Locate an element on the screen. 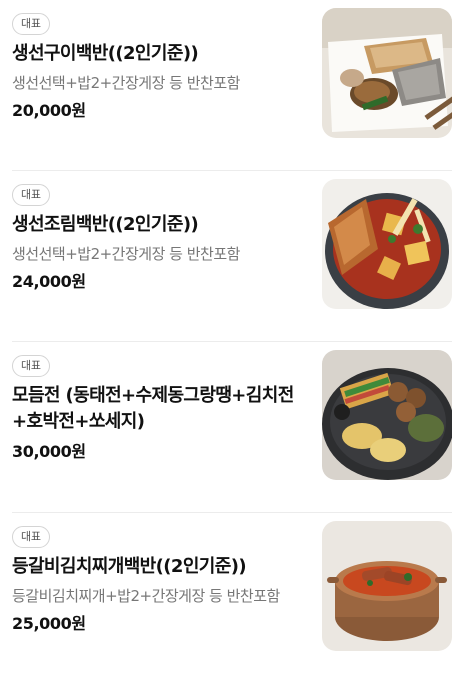  menu-item-name: 모듬전 (동태전+수제동그랑땡+김치전+호박전+쏘세지) is located at coordinates (153, 408).